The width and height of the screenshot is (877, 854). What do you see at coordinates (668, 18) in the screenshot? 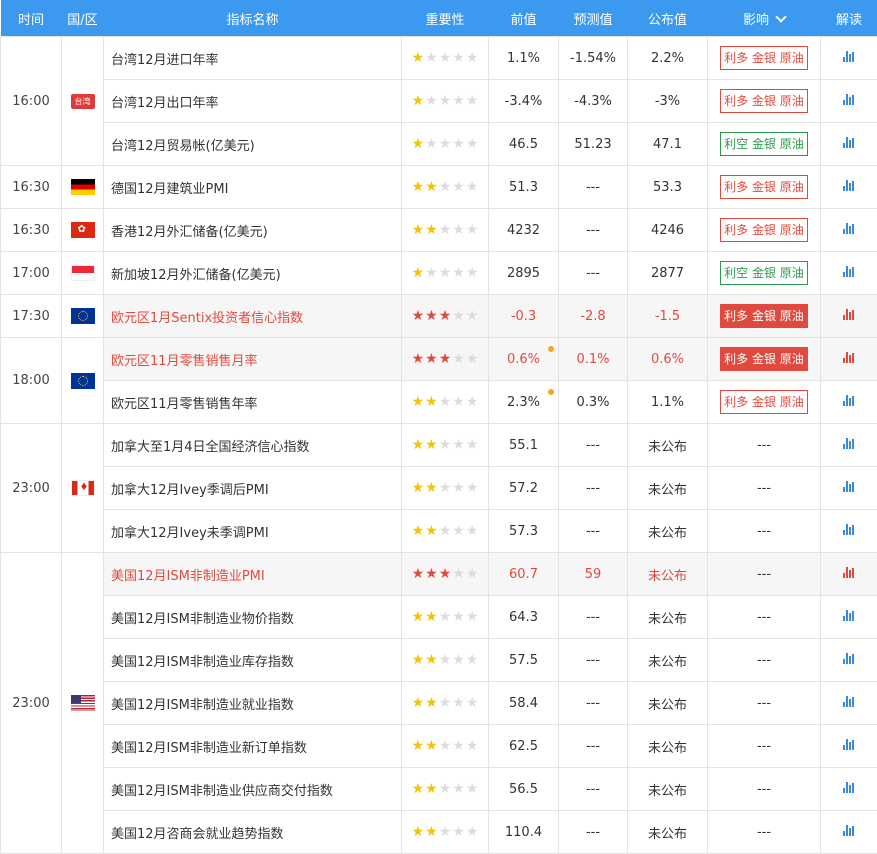
I see `header-actual: 公布值` at bounding box center [668, 18].